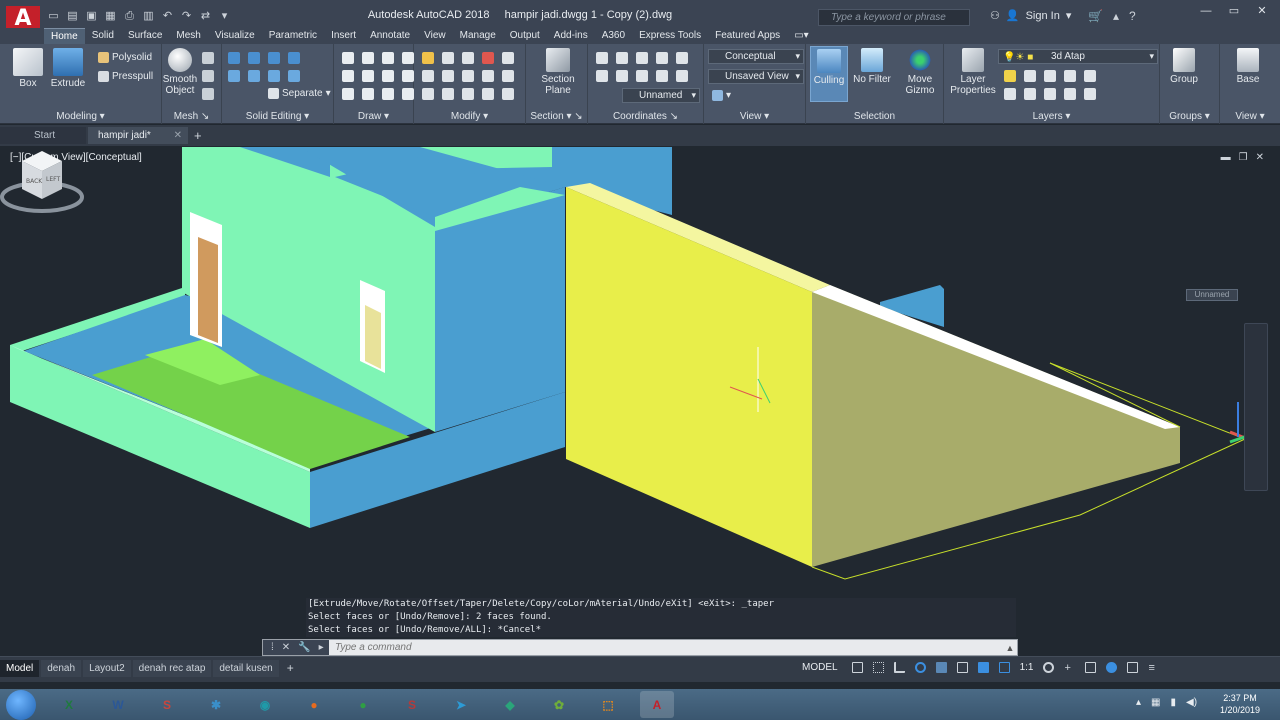 The height and width of the screenshot is (720, 1280). I want to click on smooth-object-button: Smooth Object, so click(180, 72).